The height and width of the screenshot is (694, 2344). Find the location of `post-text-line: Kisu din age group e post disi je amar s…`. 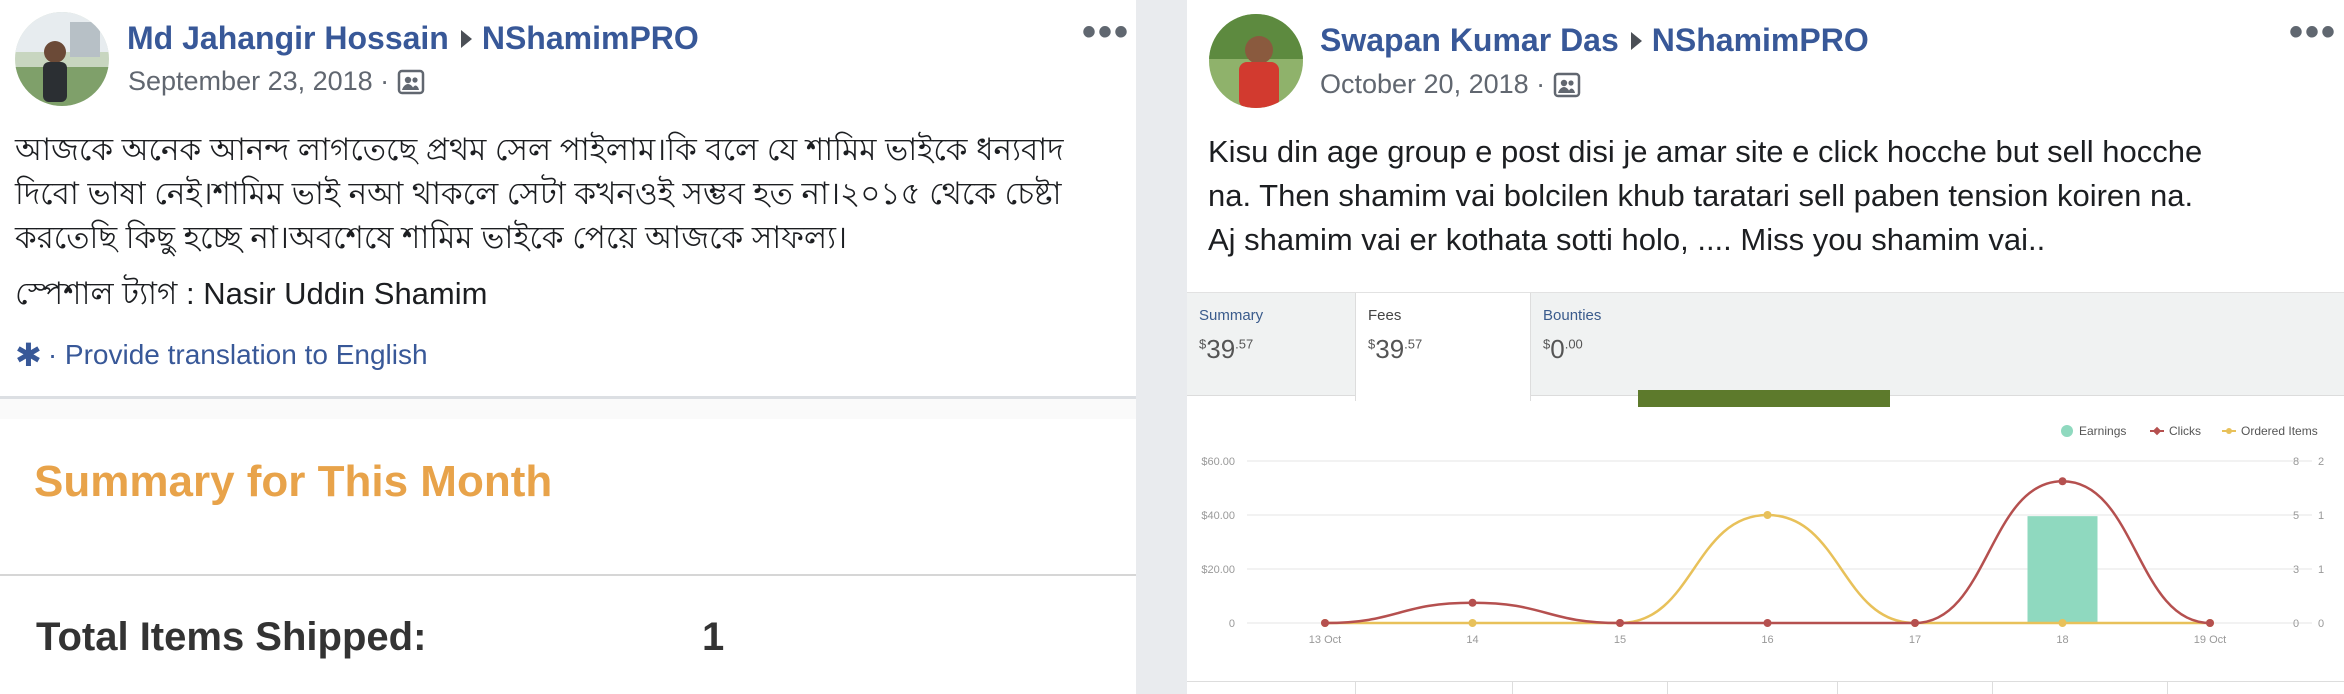

post-text-line: Kisu din age group e post disi je amar s… is located at coordinates (1705, 151).